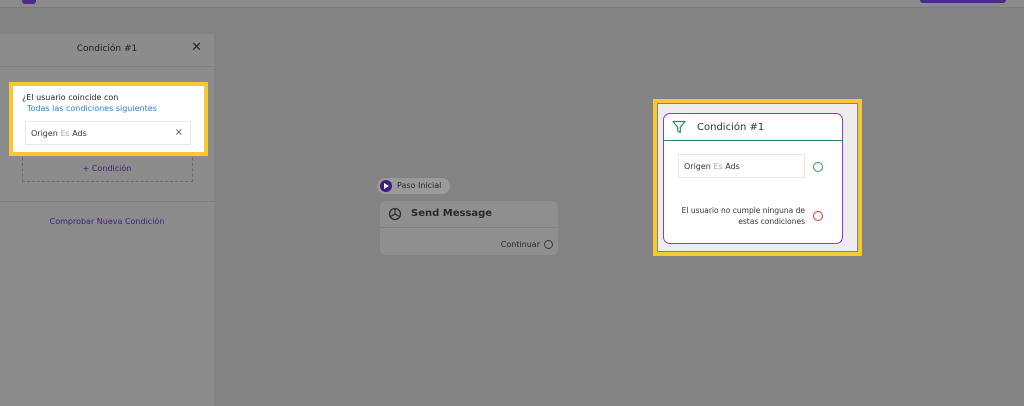  Describe the element at coordinates (29, 2) in the screenshot. I see `app-logo` at that location.